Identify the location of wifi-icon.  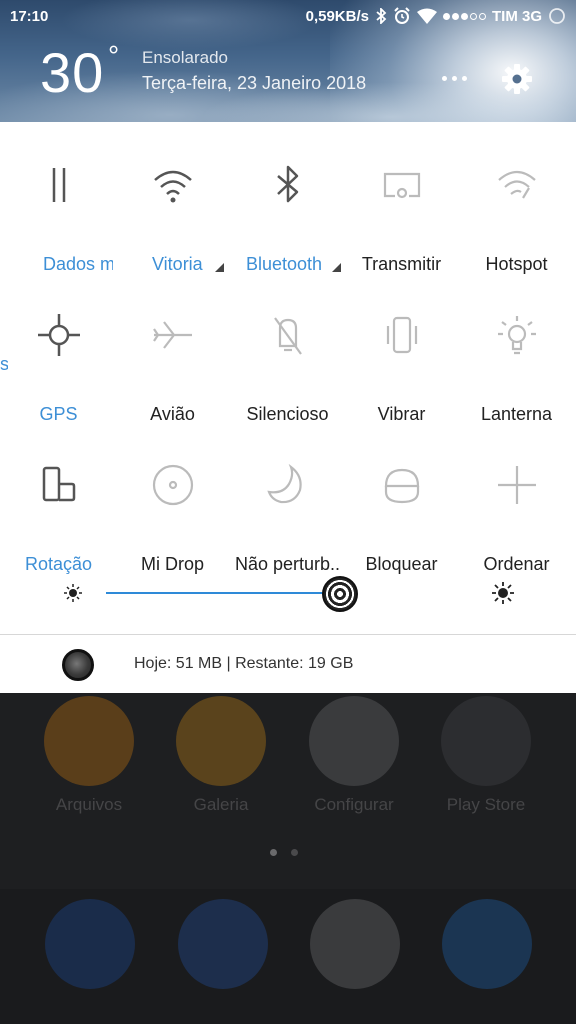
(173, 185).